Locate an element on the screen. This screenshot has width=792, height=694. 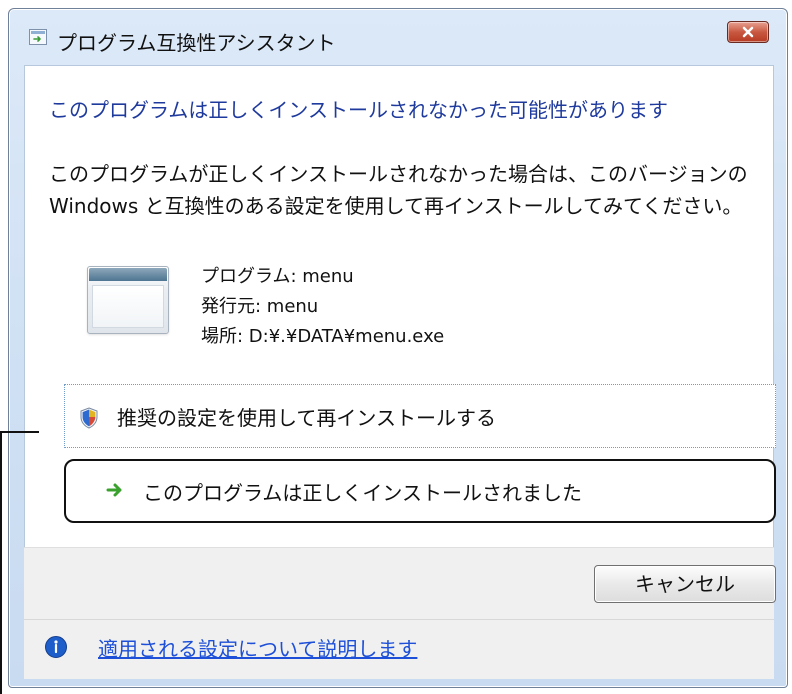
publisher-line: 発行元: menu is located at coordinates (260, 306).